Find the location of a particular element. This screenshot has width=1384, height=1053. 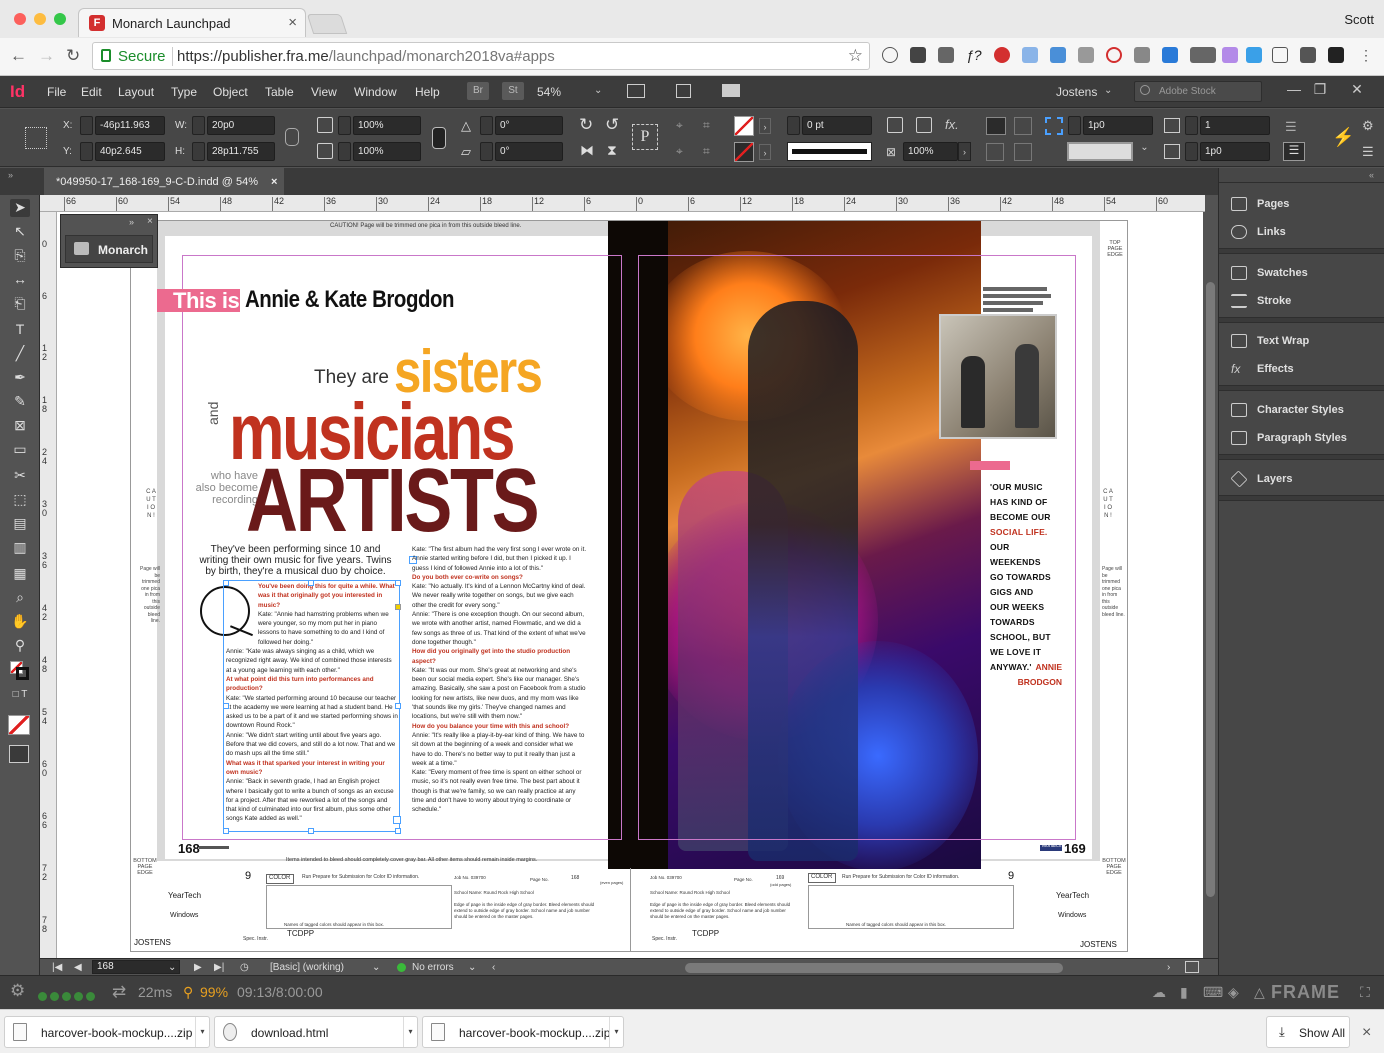

document-tab: *049950-17_168-169_9-C-D.indd @ 54% × is located at coordinates (164, 181).